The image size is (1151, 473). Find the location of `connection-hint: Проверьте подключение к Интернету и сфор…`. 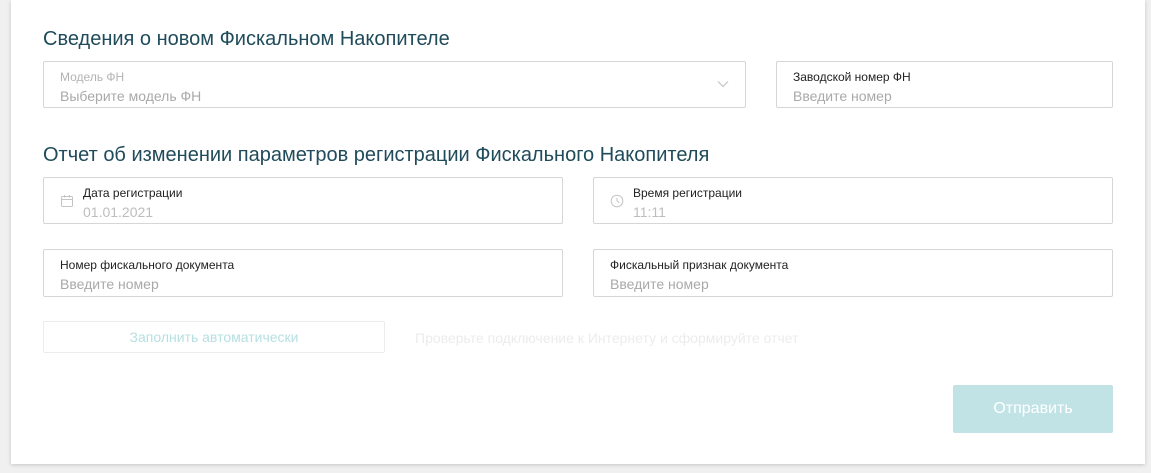

connection-hint: Проверьте подключение к Интернету и сфор… is located at coordinates (607, 338).